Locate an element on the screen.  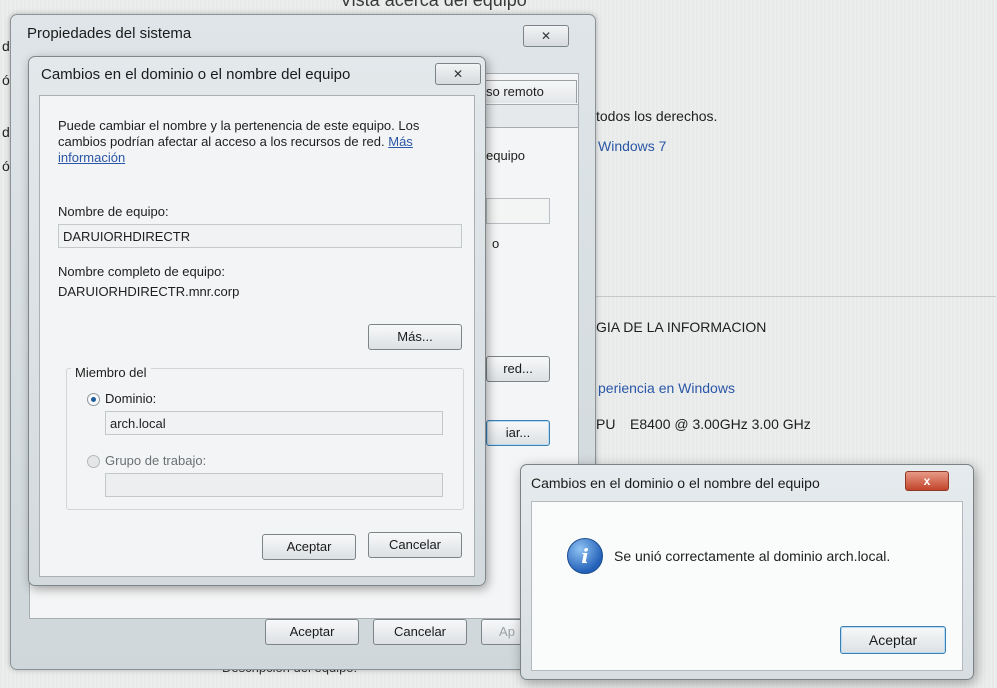
rights-text: todos los derechos. is located at coordinates (657, 116).